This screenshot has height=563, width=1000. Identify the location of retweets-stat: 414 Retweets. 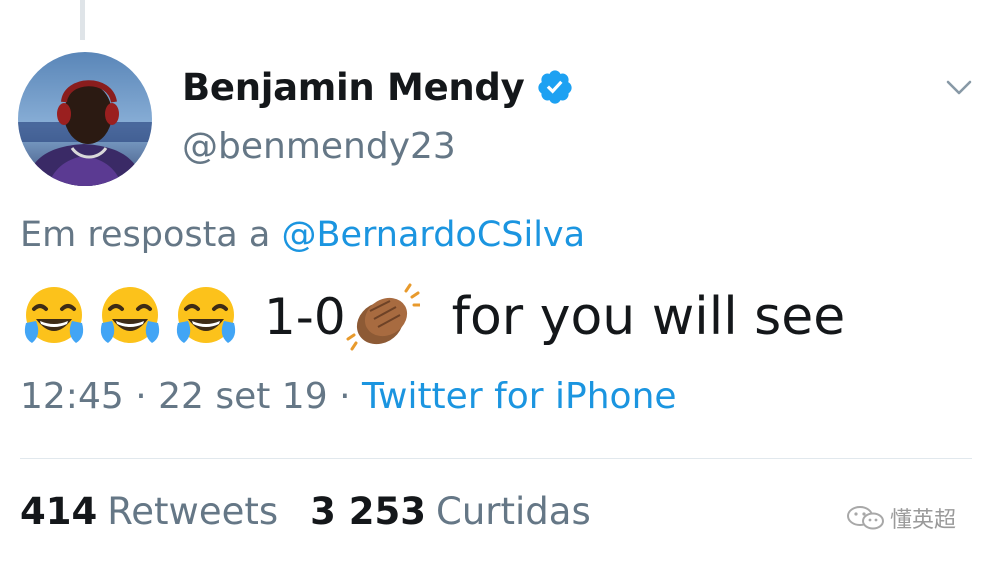
(149, 511).